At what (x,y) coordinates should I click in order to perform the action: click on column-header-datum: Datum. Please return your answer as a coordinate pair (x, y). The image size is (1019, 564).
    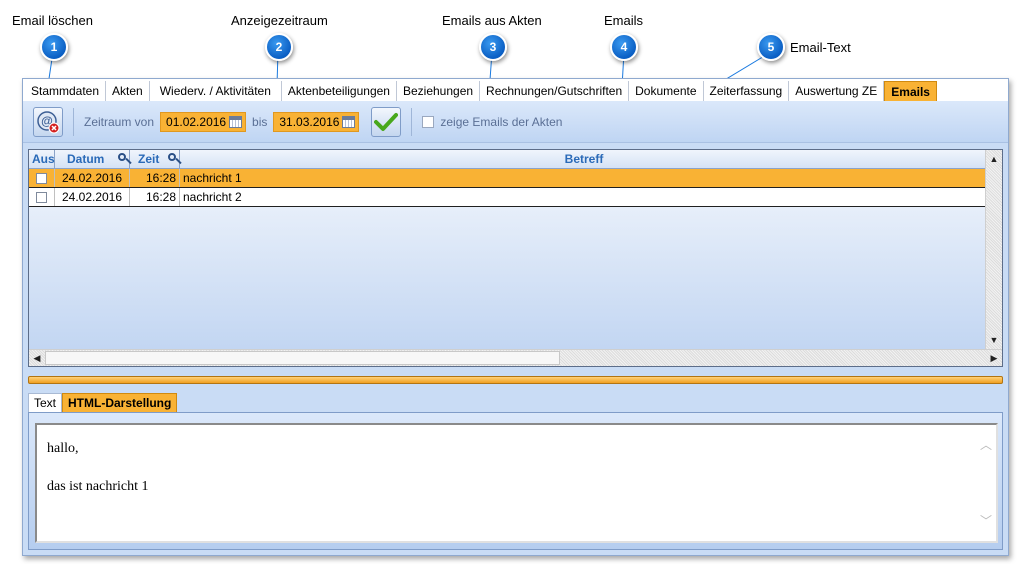
    Looking at the image, I should click on (92, 159).